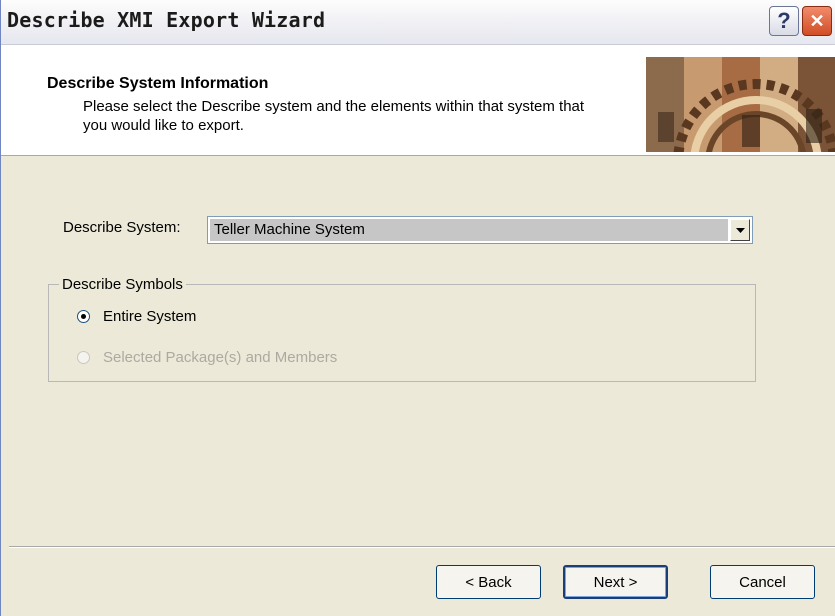 The height and width of the screenshot is (616, 835). I want to click on dropdown-arrow-button, so click(740, 230).